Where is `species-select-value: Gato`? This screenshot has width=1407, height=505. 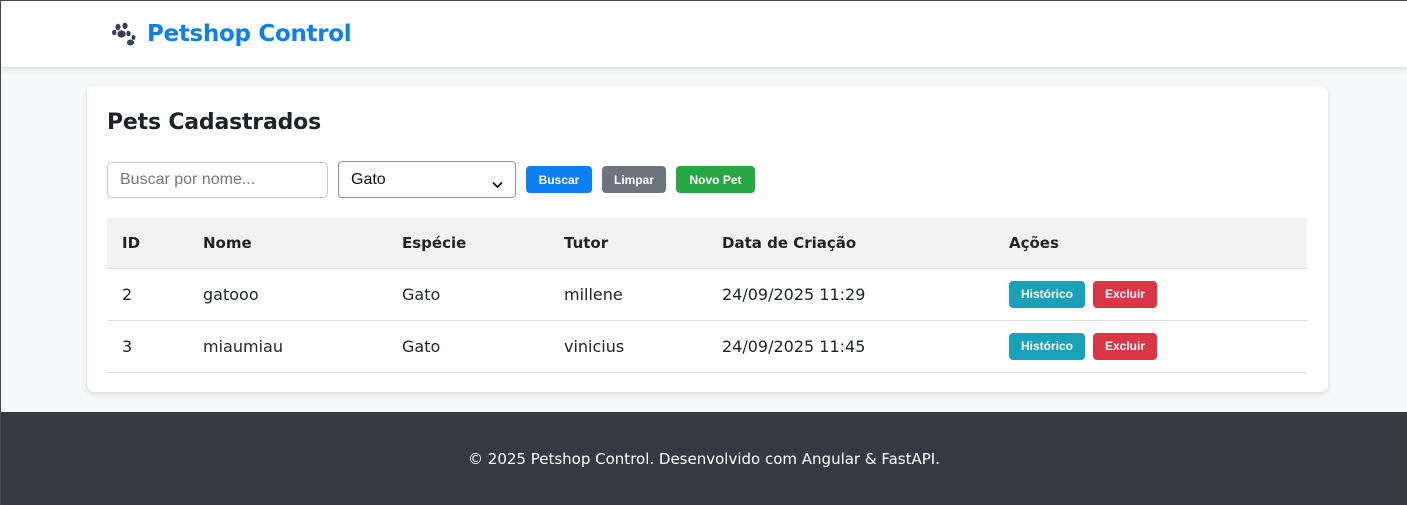
species-select-value: Gato is located at coordinates (368, 179).